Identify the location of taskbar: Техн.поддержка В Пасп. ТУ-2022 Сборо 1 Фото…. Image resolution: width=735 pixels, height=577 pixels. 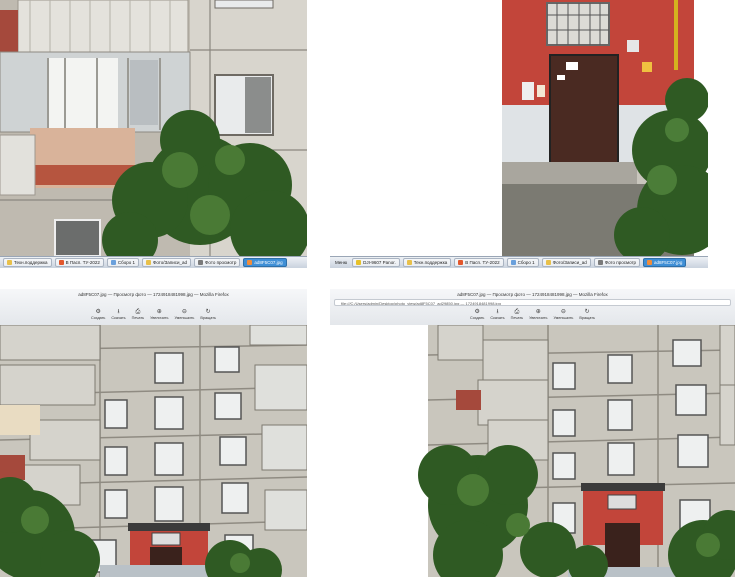
(153, 262).